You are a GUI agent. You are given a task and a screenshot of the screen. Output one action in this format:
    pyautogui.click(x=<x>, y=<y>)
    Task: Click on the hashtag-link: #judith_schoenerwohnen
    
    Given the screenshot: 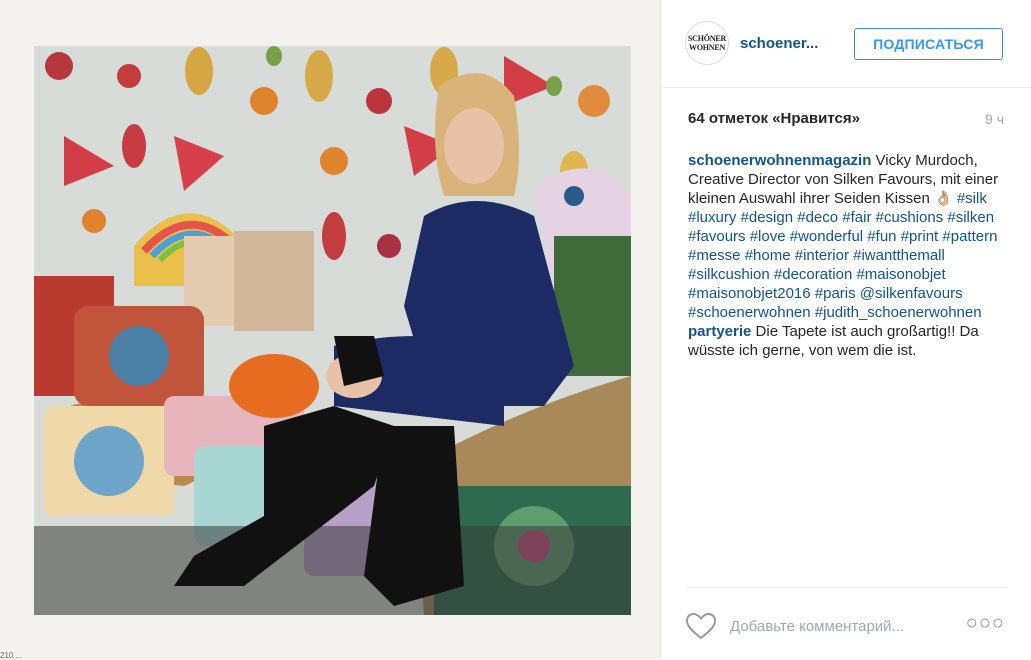 What is the action you would take?
    pyautogui.click(x=898, y=312)
    